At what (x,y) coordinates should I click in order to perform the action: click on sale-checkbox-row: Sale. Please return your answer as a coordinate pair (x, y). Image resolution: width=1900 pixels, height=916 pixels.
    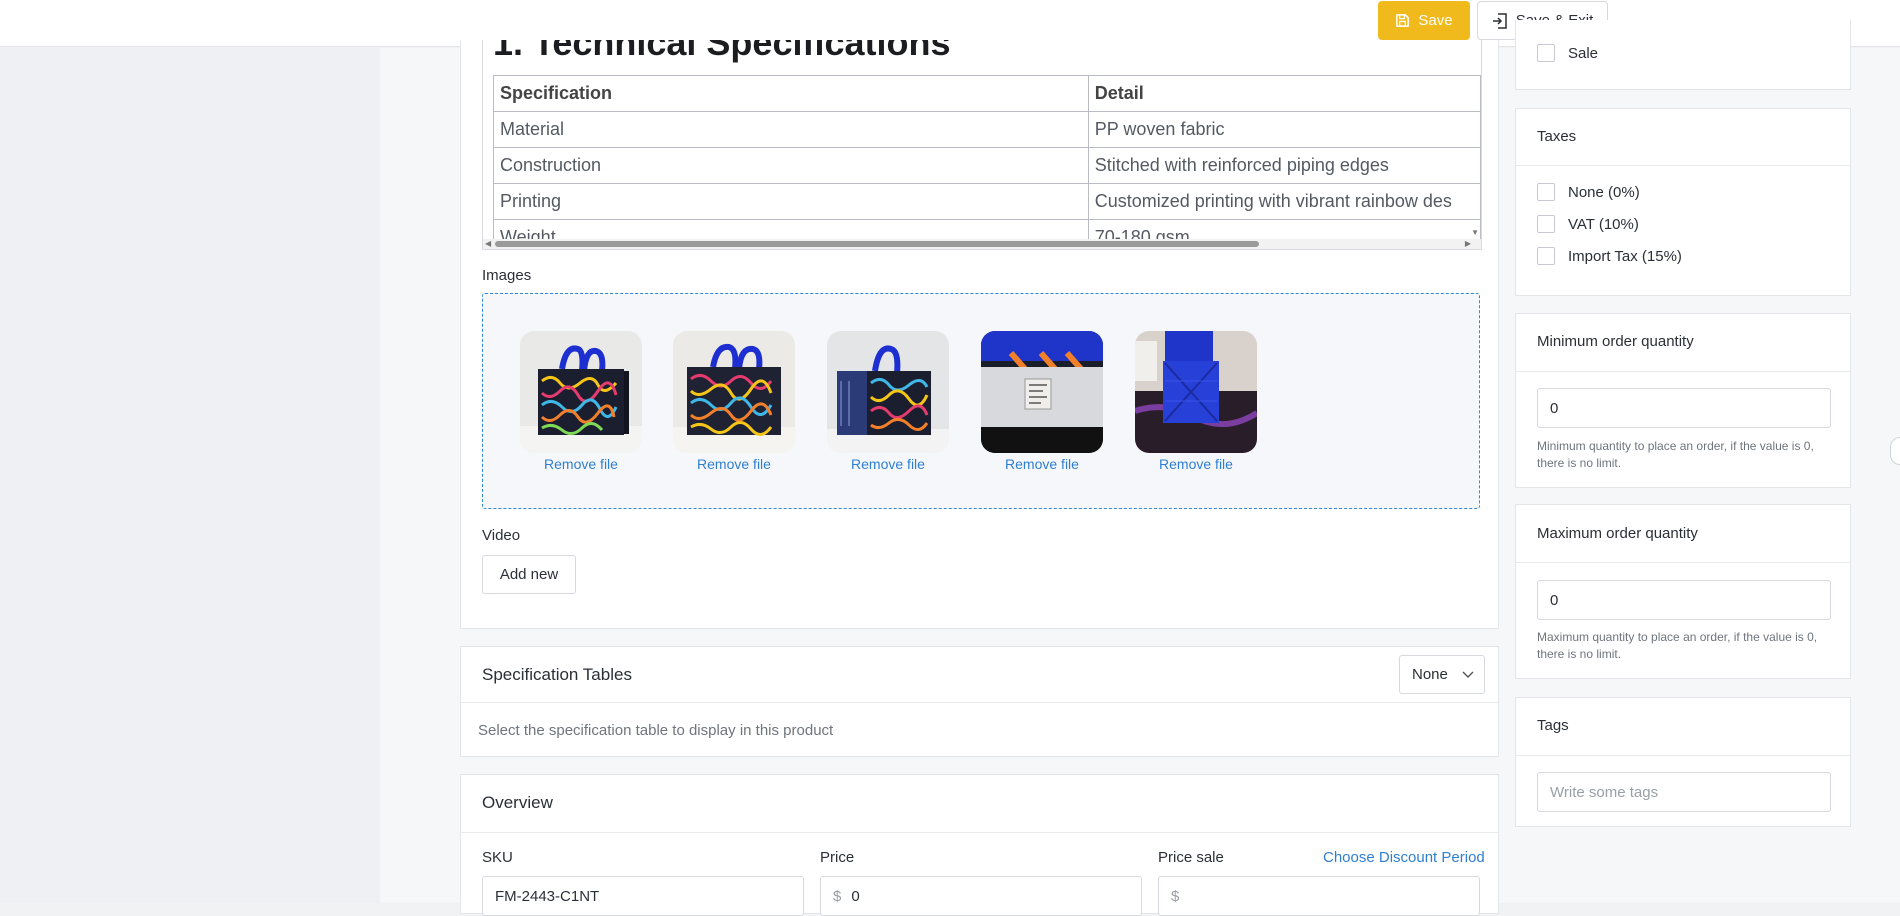
    Looking at the image, I should click on (1567, 53).